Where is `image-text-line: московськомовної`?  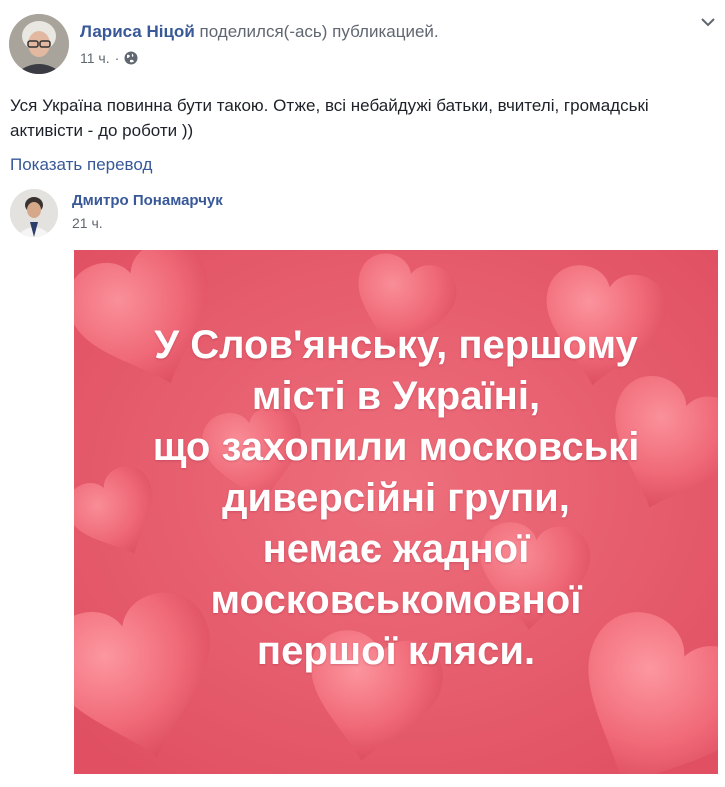 image-text-line: московськомовної is located at coordinates (396, 600).